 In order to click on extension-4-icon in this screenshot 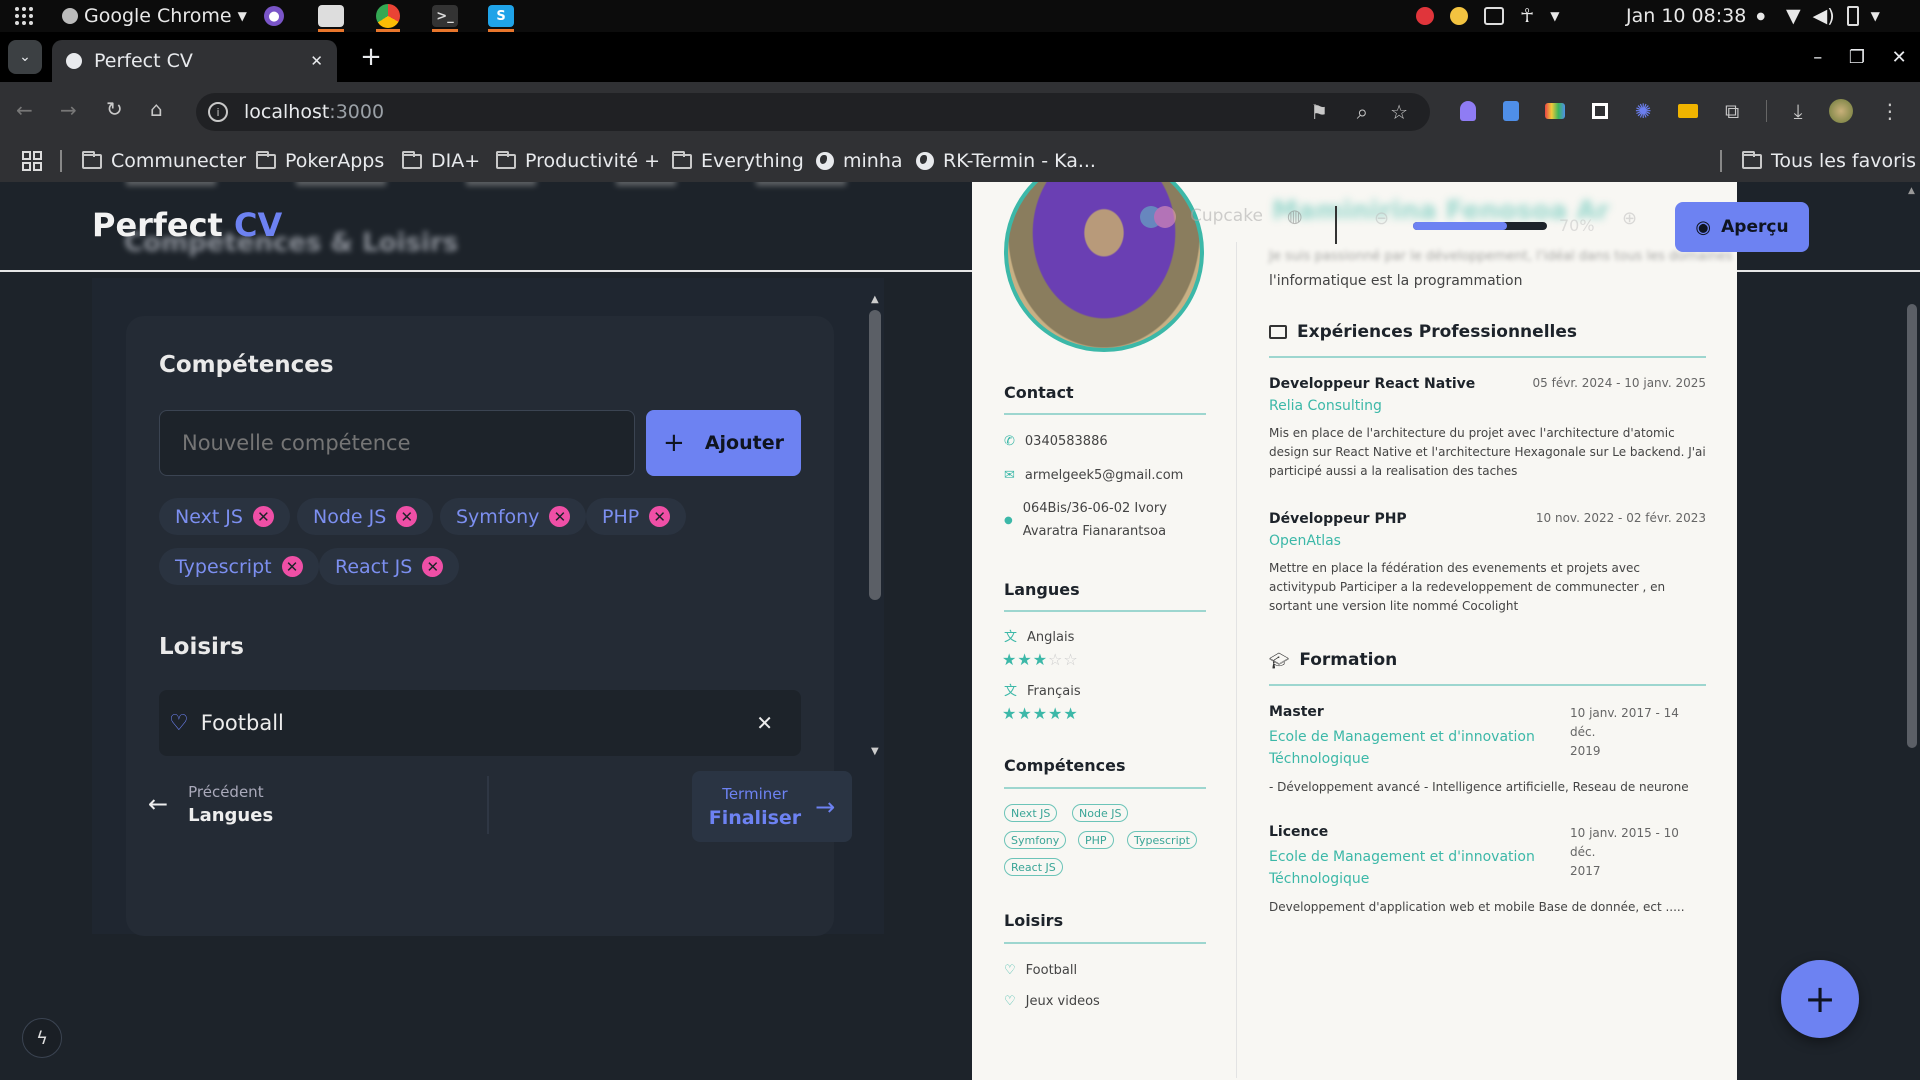, I will do `click(1600, 111)`.